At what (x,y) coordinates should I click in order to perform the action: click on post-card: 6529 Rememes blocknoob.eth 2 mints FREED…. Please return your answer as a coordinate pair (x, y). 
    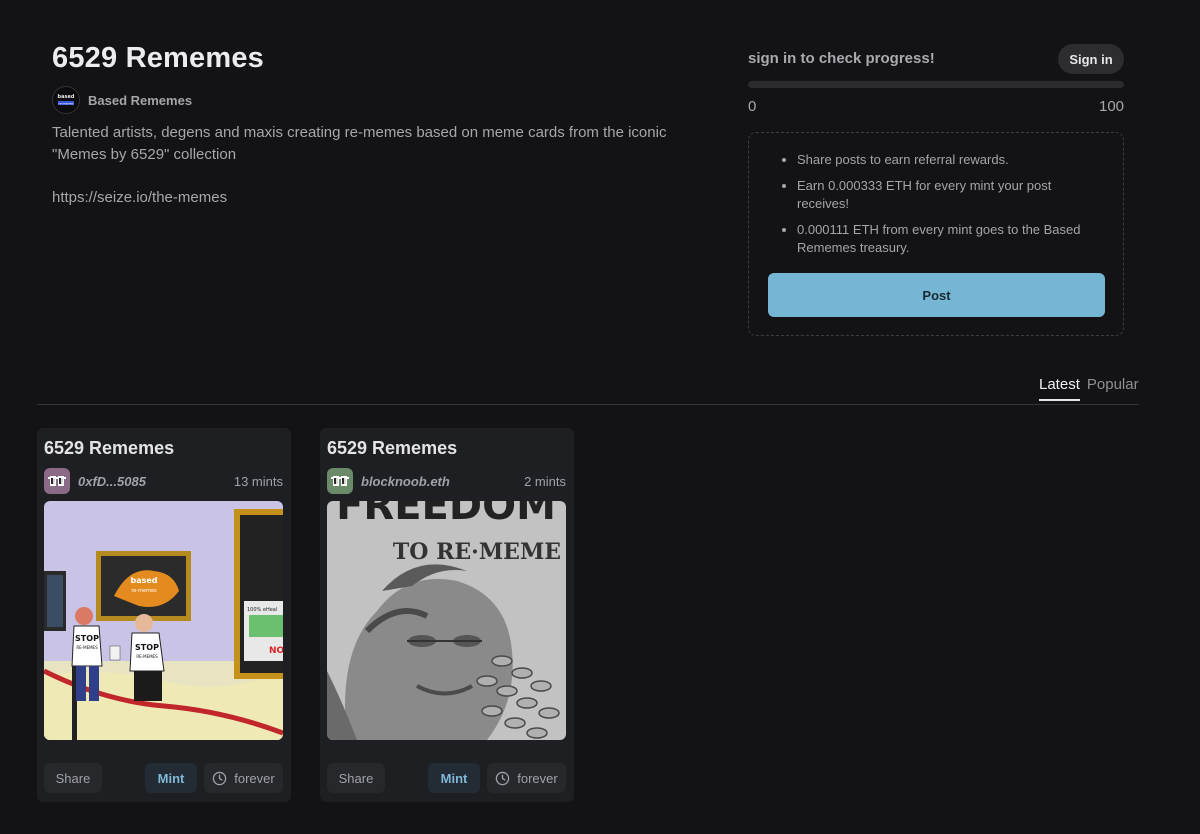
    Looking at the image, I should click on (447, 615).